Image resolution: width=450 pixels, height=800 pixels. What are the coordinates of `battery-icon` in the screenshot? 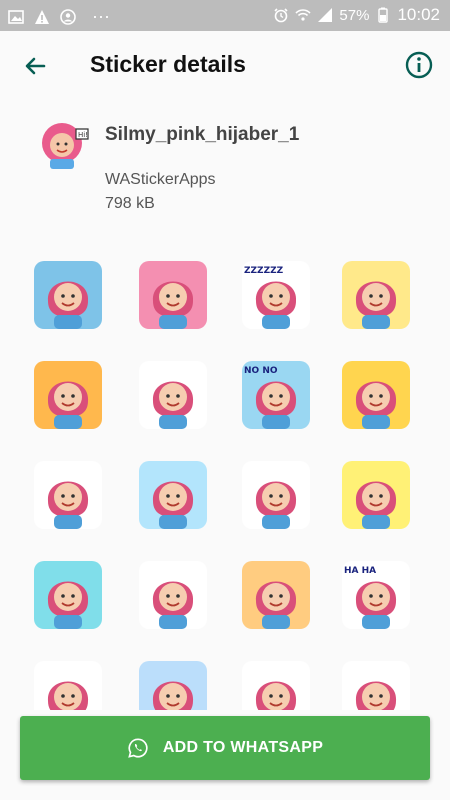 It's located at (383, 15).